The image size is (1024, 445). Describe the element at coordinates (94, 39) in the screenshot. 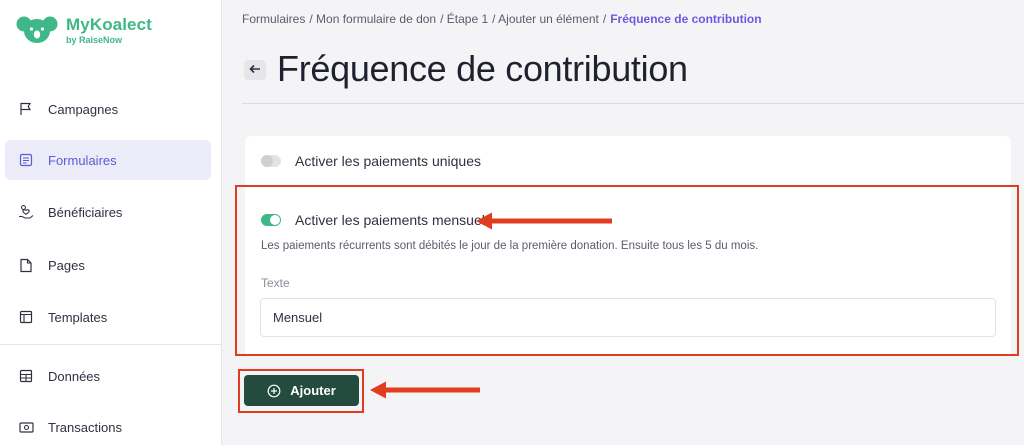

I see `brand-subtitle: by RaiseNow` at that location.